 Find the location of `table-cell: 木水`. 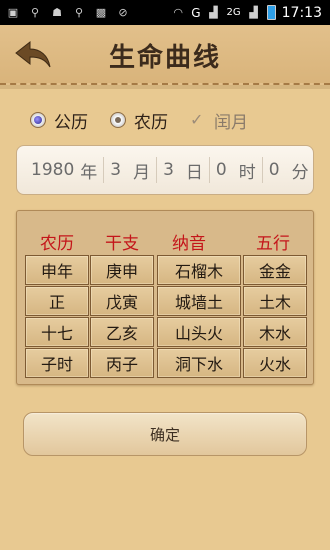

table-cell: 木水 is located at coordinates (275, 332).